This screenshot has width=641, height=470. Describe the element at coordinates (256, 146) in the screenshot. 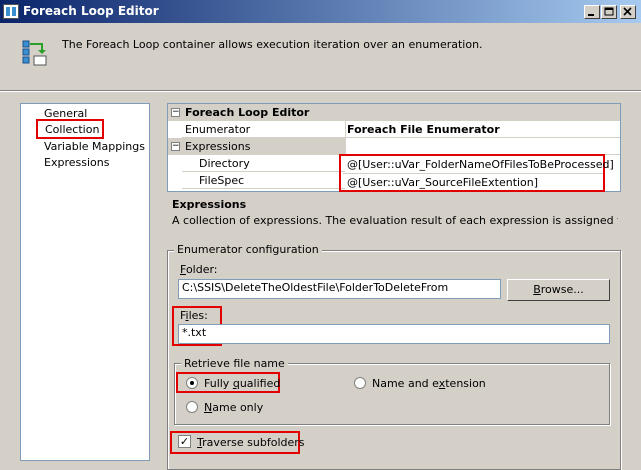

I see `expressions-row-label: − Expressions` at that location.